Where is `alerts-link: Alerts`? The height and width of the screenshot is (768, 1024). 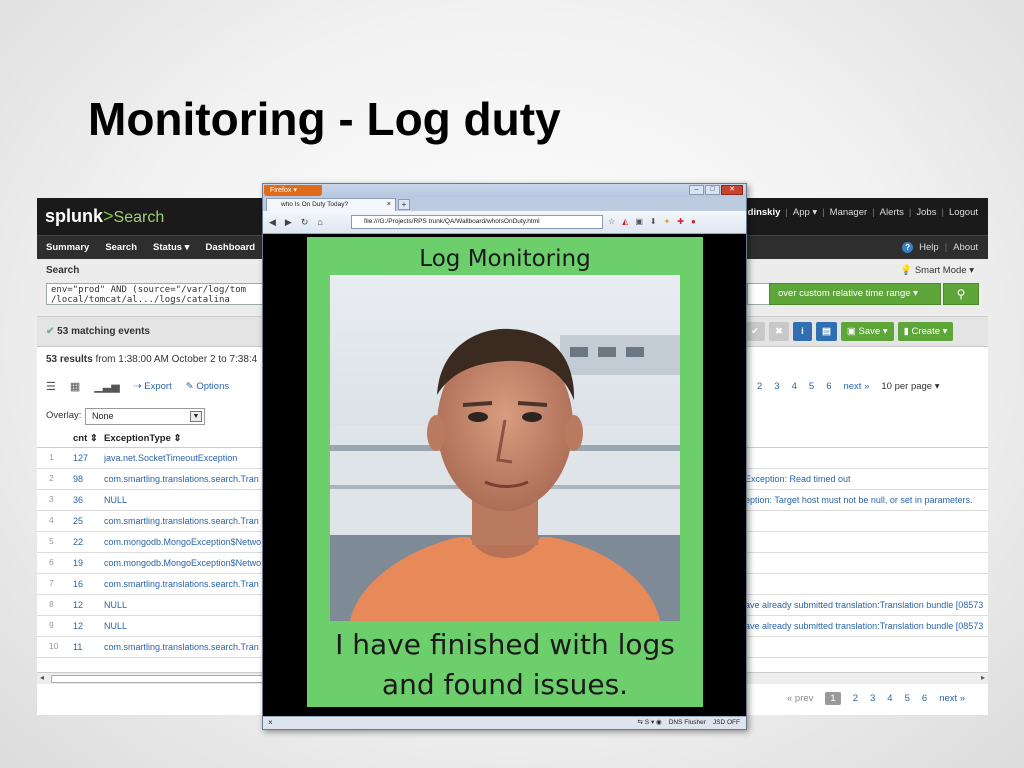 alerts-link: Alerts is located at coordinates (892, 212).